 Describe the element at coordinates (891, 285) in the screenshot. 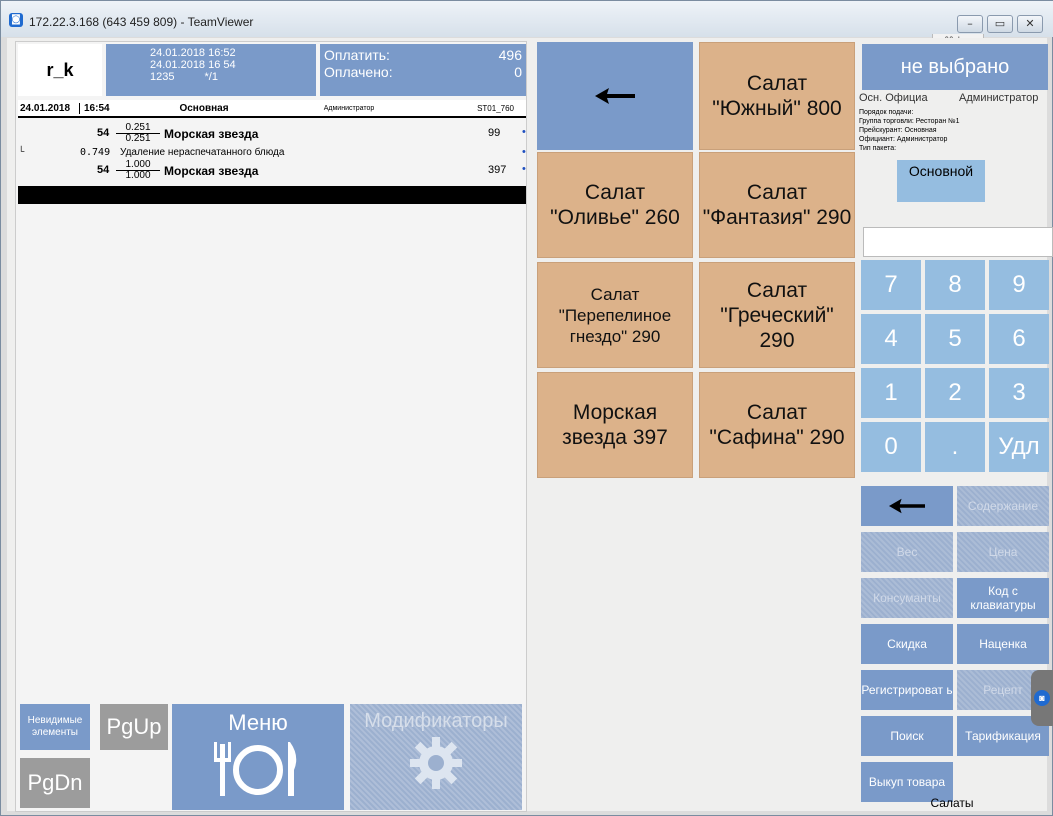

I see `key-7: 7` at that location.